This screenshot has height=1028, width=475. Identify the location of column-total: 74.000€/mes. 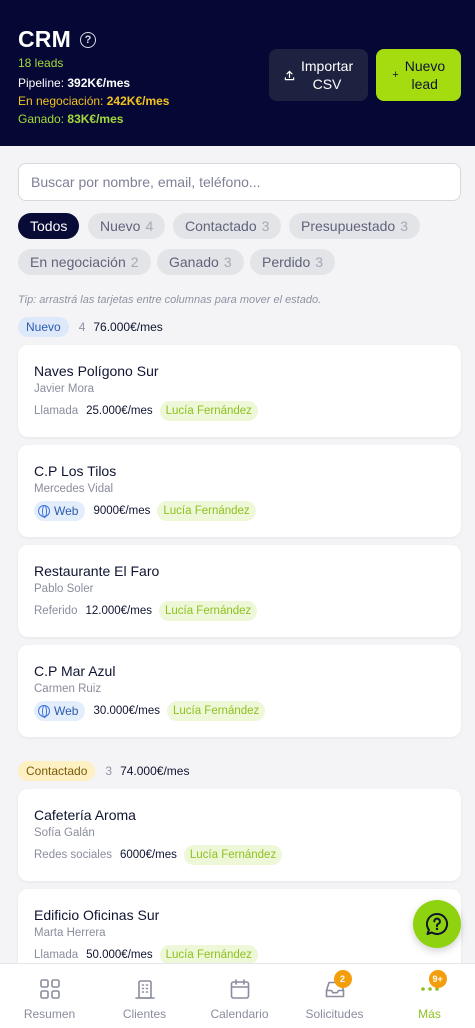
(155, 771).